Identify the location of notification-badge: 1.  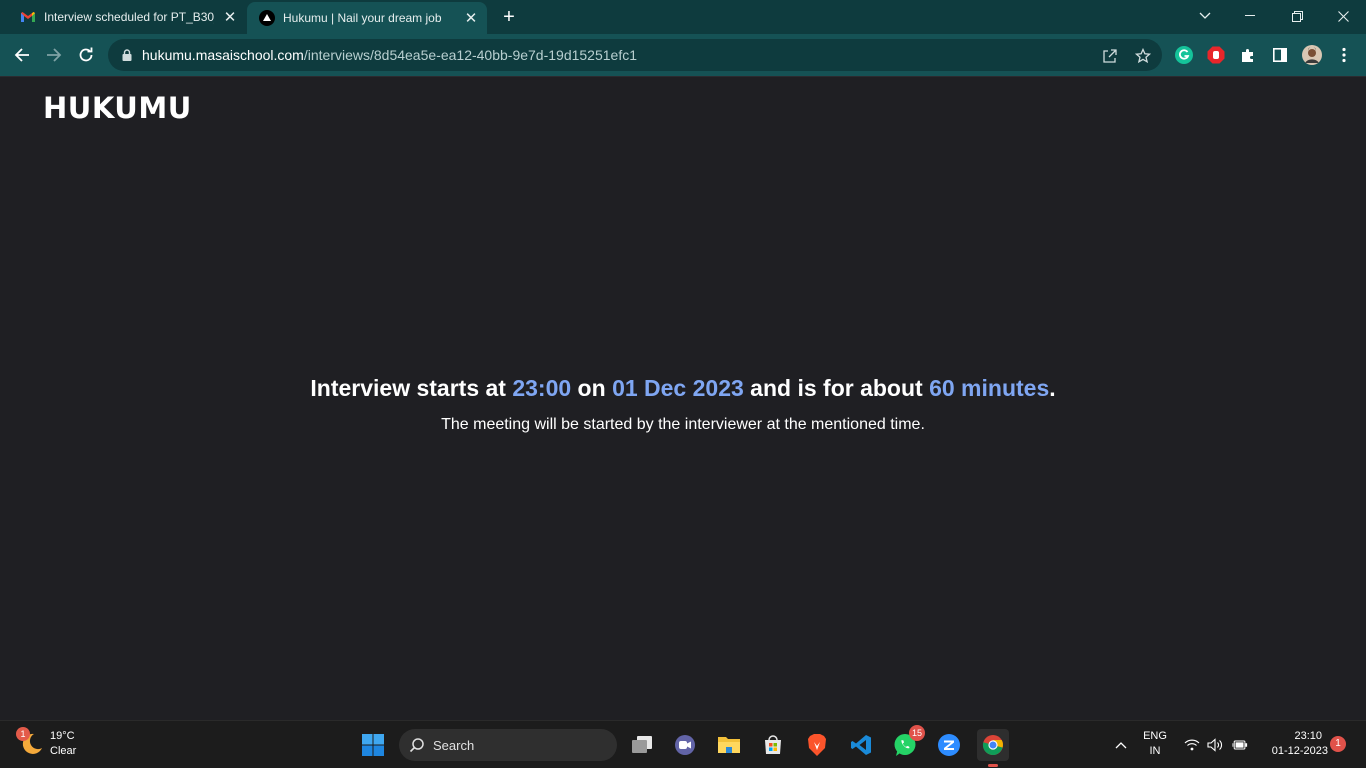
(1338, 744).